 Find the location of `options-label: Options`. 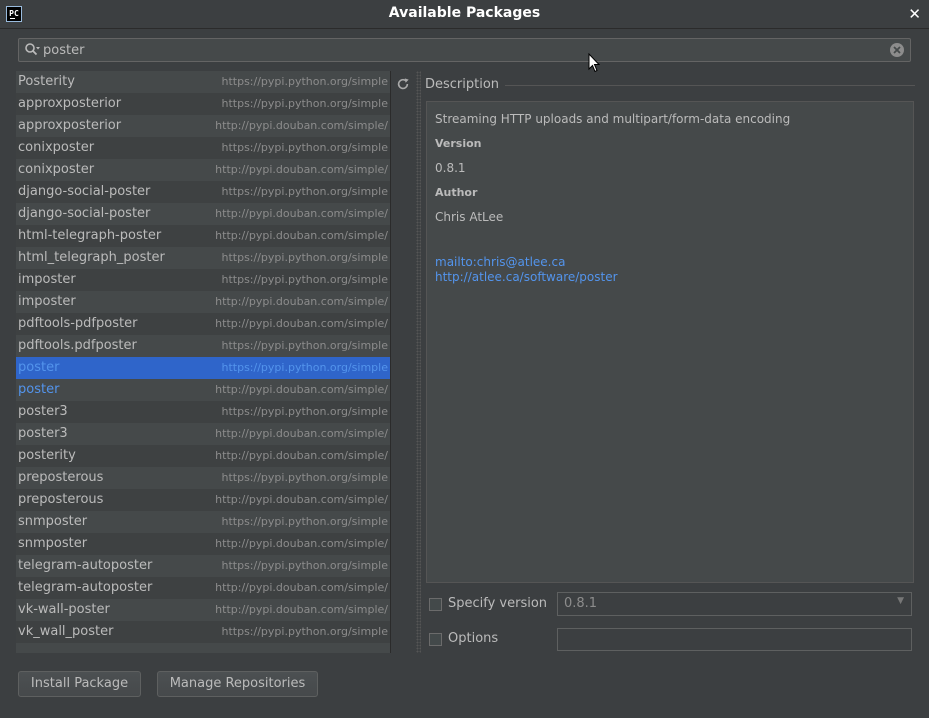

options-label: Options is located at coordinates (473, 638).